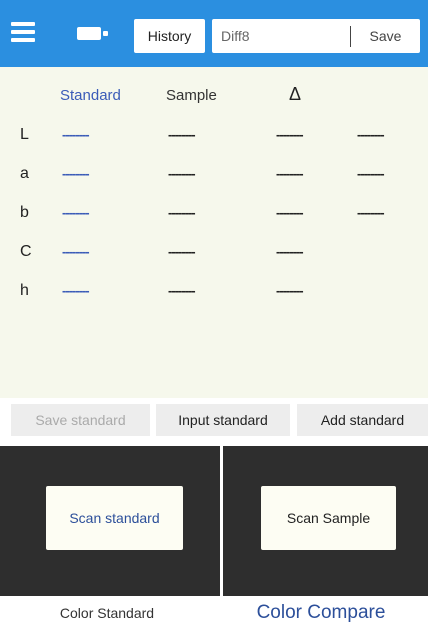 Image resolution: width=428 pixels, height=630 pixels. Describe the element at coordinates (24, 134) in the screenshot. I see `row-label-l: L` at that location.